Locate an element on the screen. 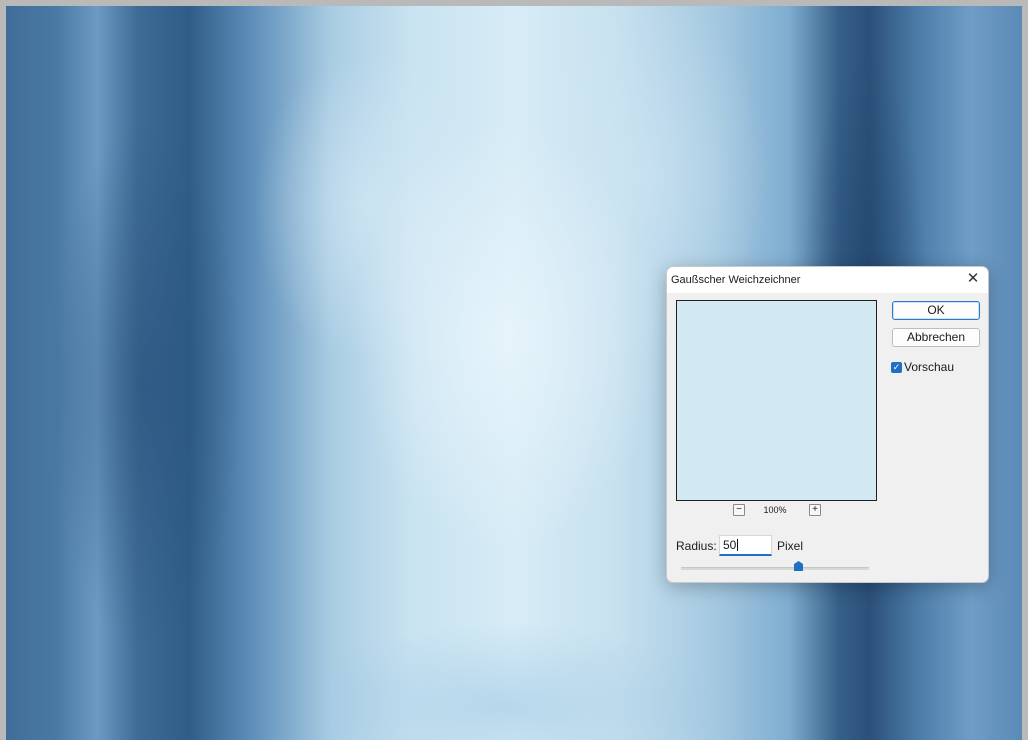 The image size is (1028, 740). radius-label: Radius: is located at coordinates (696, 546).